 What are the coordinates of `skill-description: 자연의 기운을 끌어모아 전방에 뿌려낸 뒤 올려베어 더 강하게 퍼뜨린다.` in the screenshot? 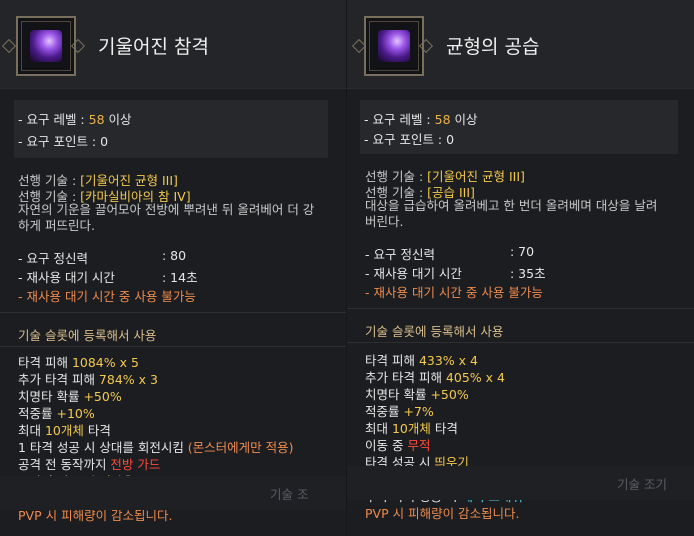 It's located at (166, 217).